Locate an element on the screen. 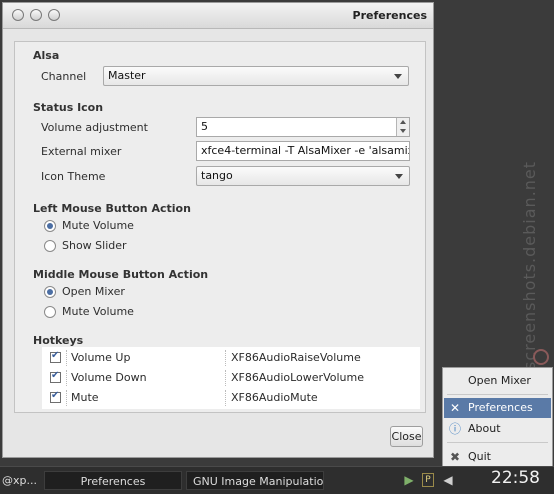 The image size is (554, 494). menu-item-label: Preferences is located at coordinates (500, 407).